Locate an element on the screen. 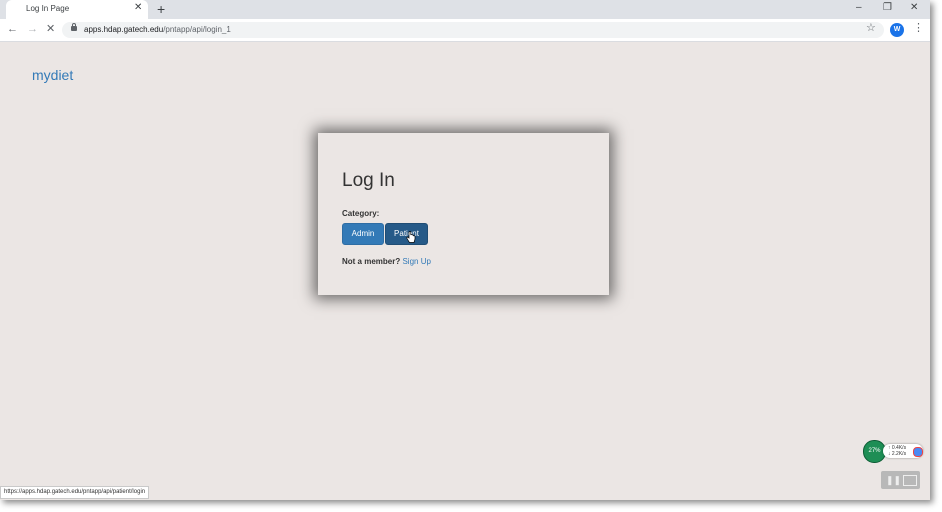 This screenshot has height=512, width=942. stop-loading-icon: ✕ is located at coordinates (50, 29).